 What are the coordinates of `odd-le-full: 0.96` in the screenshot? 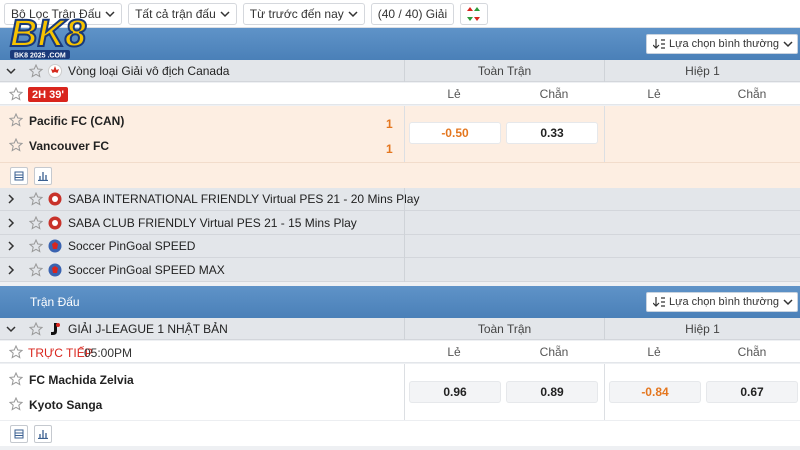 It's located at (455, 392).